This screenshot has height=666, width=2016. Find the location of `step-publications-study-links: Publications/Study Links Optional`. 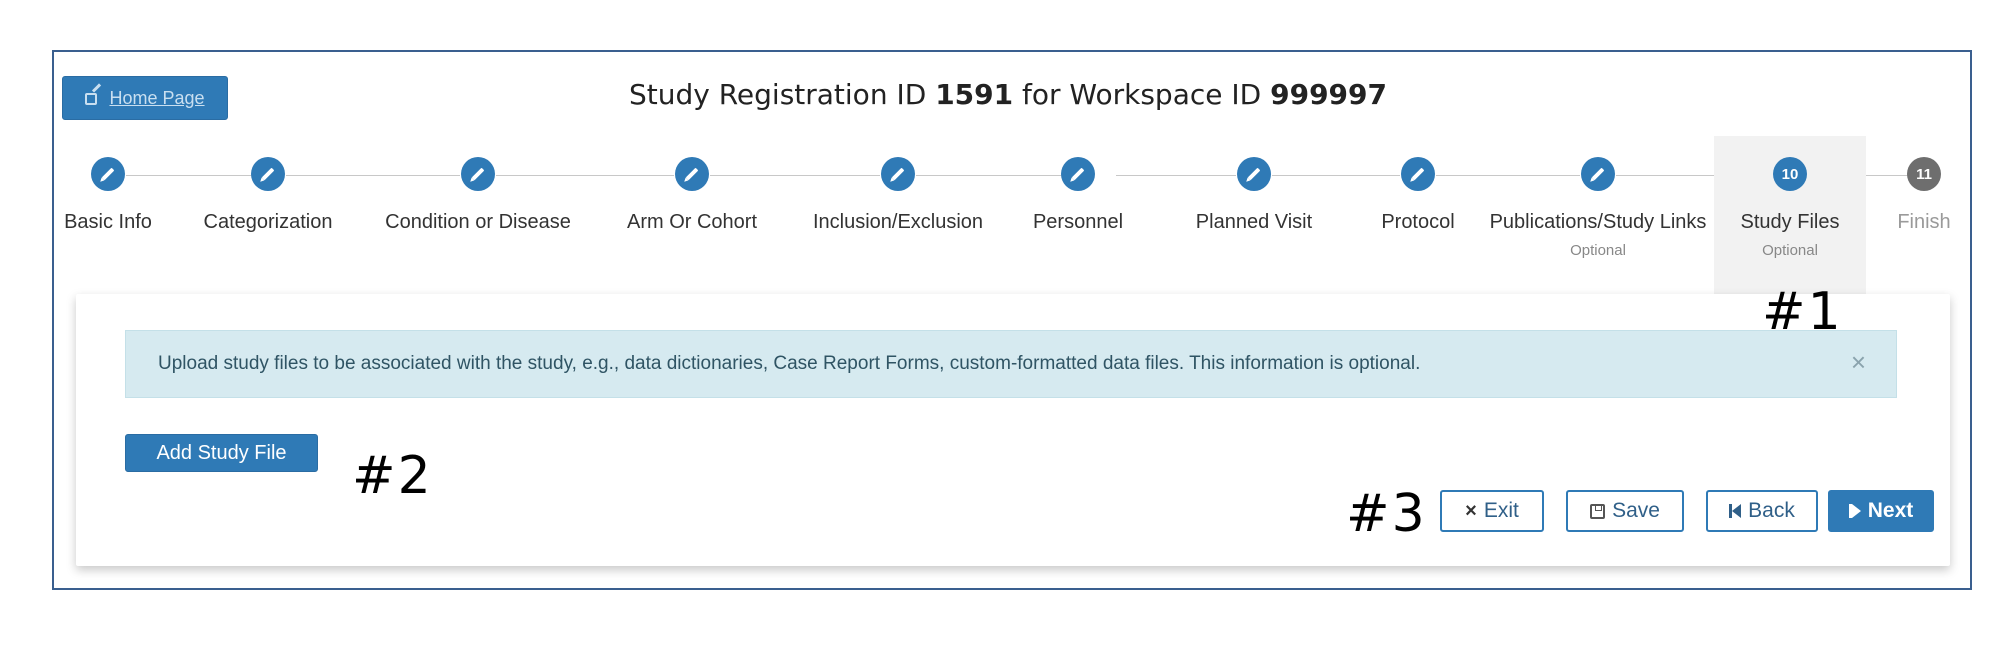

step-publications-study-links: Publications/Study Links Optional is located at coordinates (1598, 207).